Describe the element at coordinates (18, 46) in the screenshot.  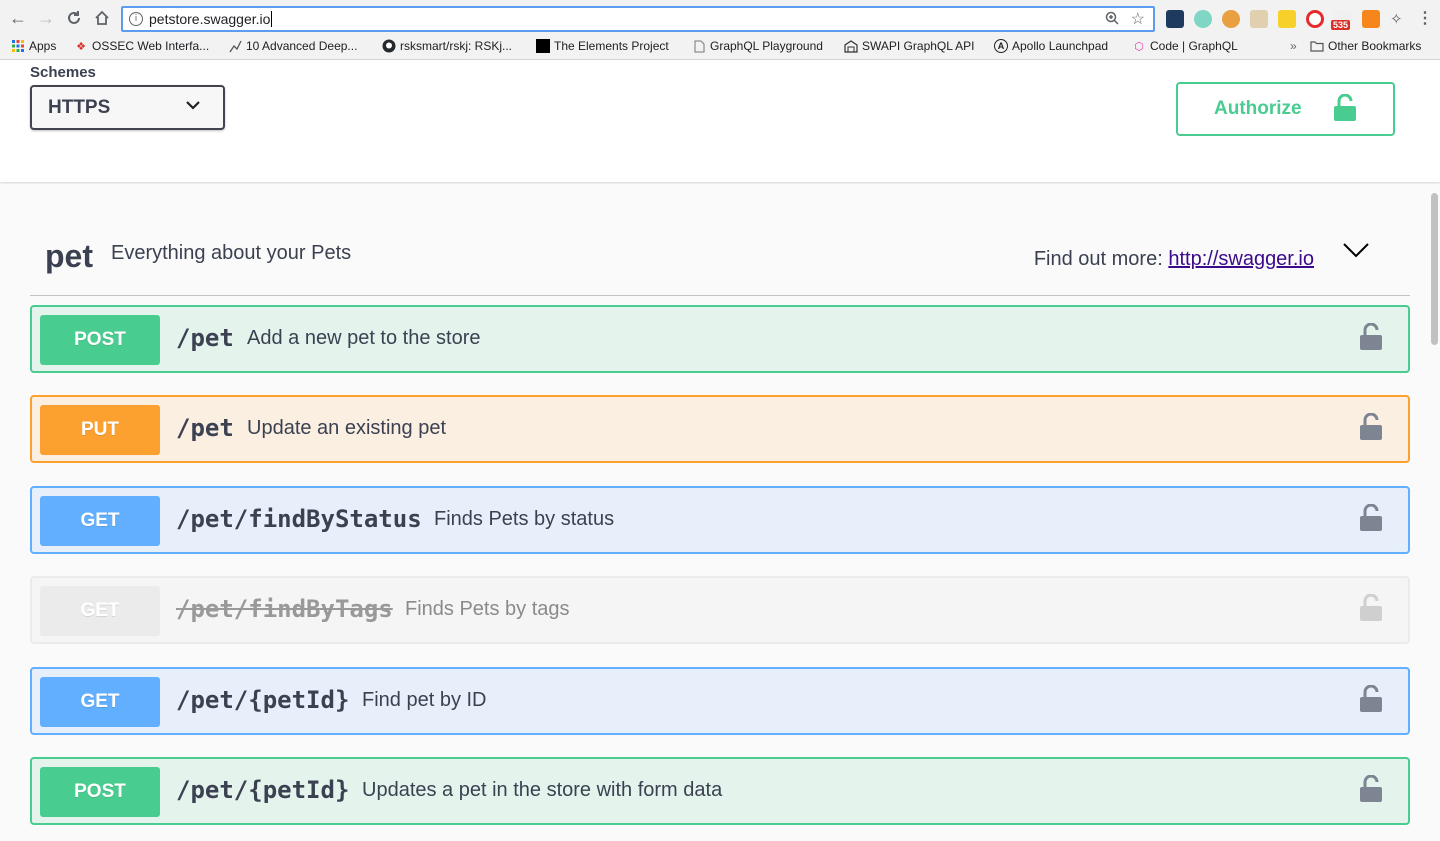
I see `apps-grid-icon` at that location.